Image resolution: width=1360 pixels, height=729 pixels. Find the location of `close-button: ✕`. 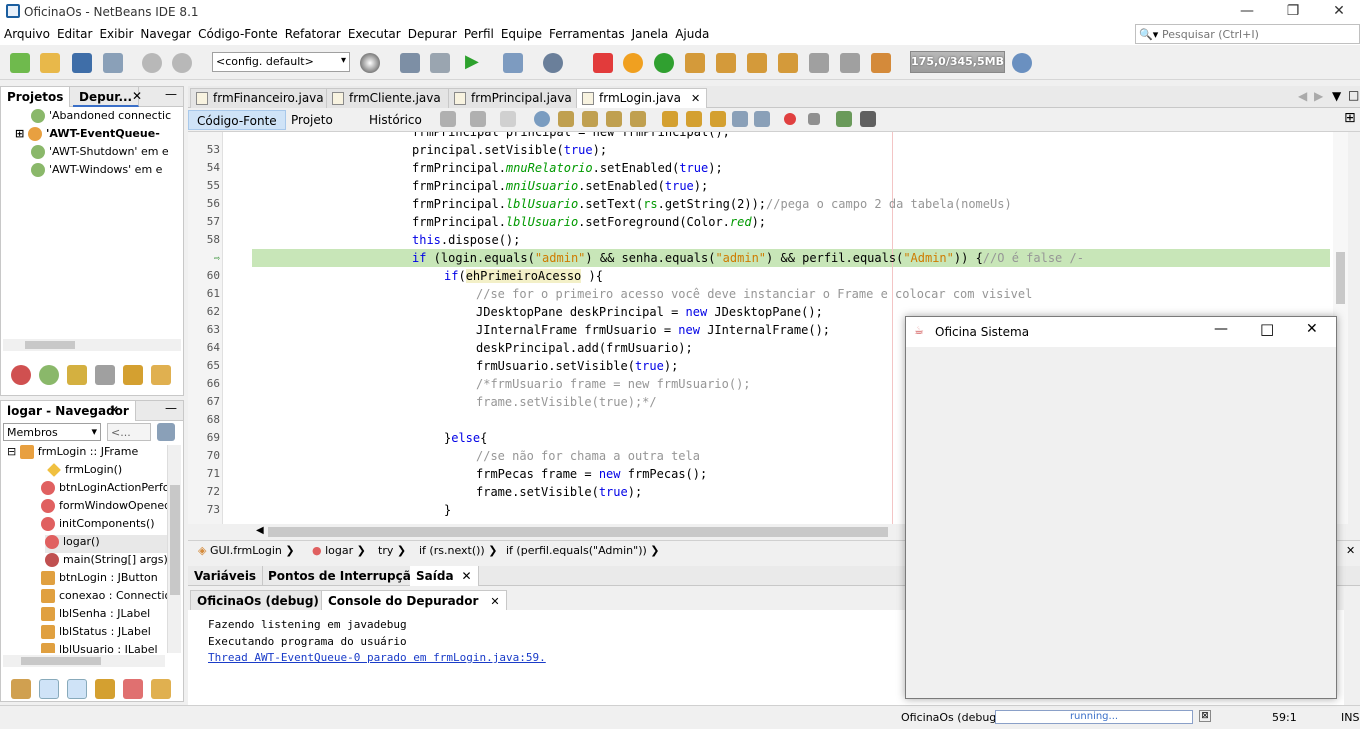

close-button: ✕ is located at coordinates (1338, 12).